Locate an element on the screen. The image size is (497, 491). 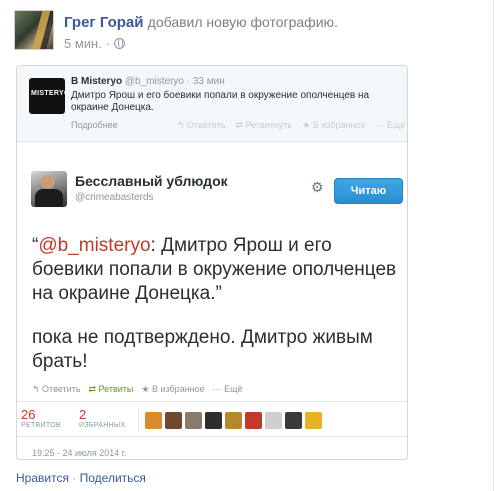
retweets-stat: 26 РЕТВИТОВ is located at coordinates (41, 418).